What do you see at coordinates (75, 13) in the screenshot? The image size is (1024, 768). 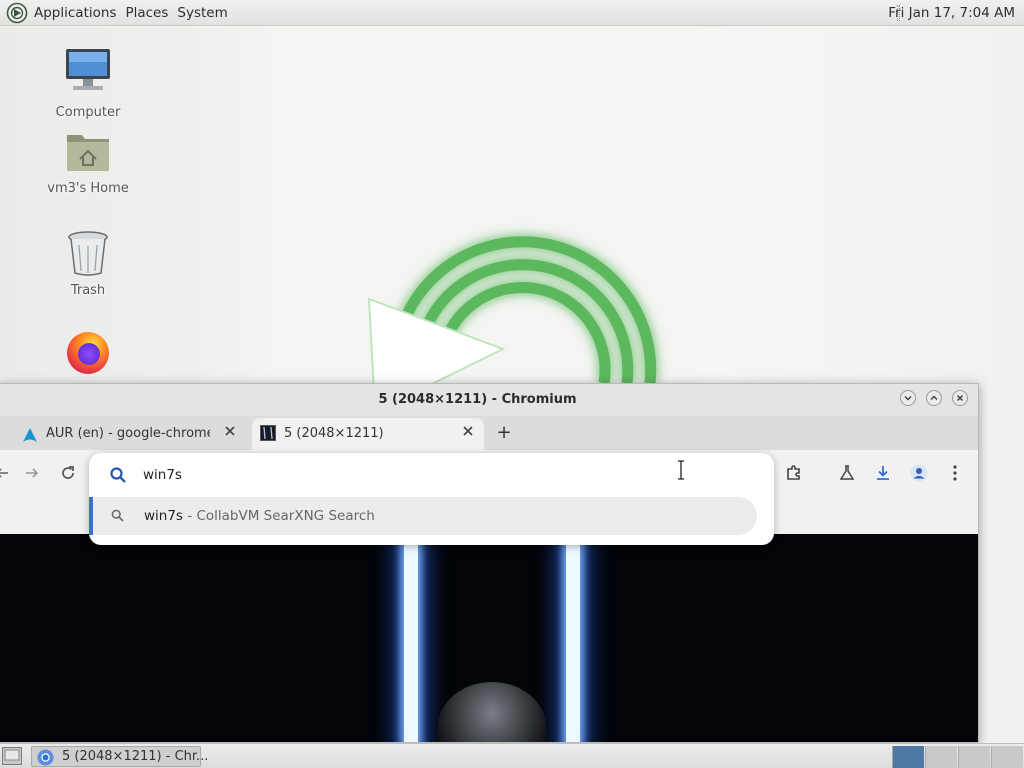 I see `menu-applications: Applications` at bounding box center [75, 13].